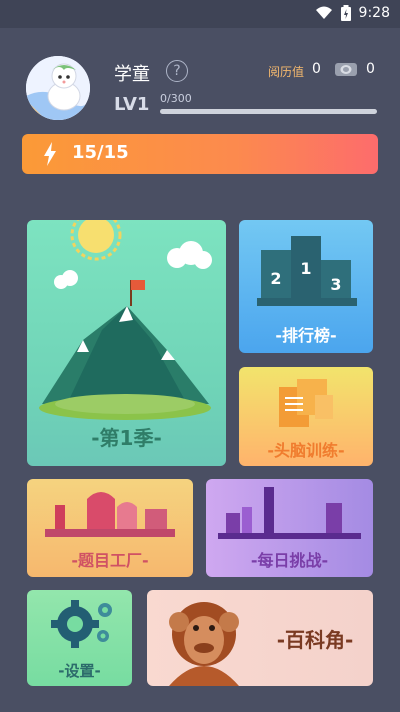 Image resolution: width=400 pixels, height=712 pixels. Describe the element at coordinates (335, 284) in the screenshot. I see `podium-number-3: 3` at that location.